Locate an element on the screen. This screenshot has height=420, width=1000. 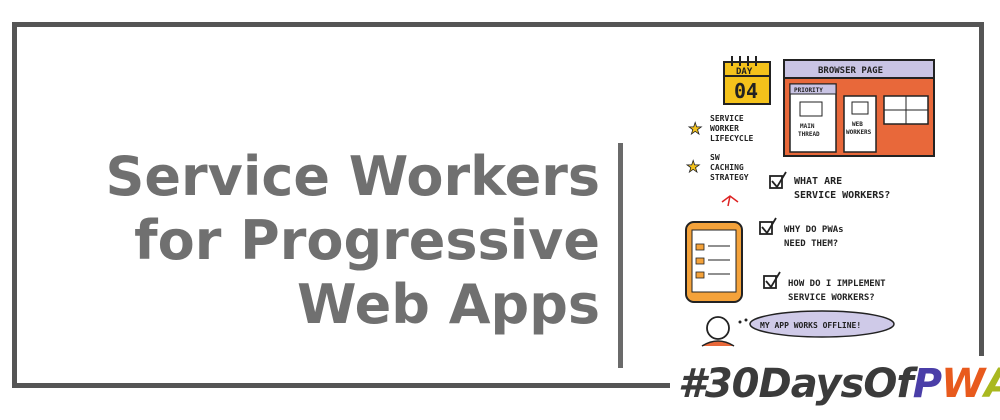
title-line-1: Service Workers is located at coordinates (352, 176).